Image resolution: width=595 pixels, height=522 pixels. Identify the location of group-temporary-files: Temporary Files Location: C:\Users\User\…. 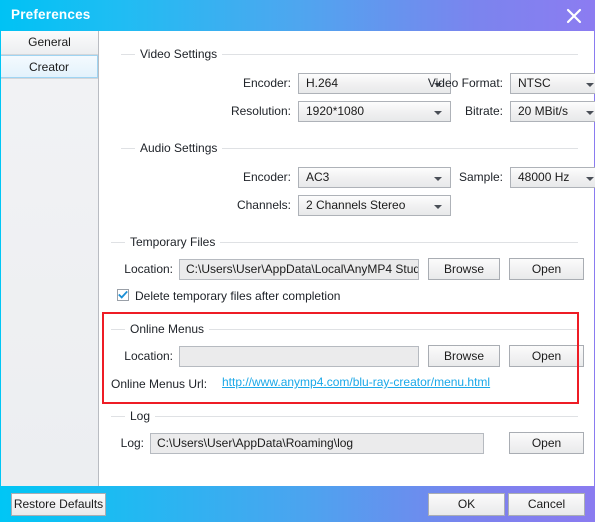
(347, 274).